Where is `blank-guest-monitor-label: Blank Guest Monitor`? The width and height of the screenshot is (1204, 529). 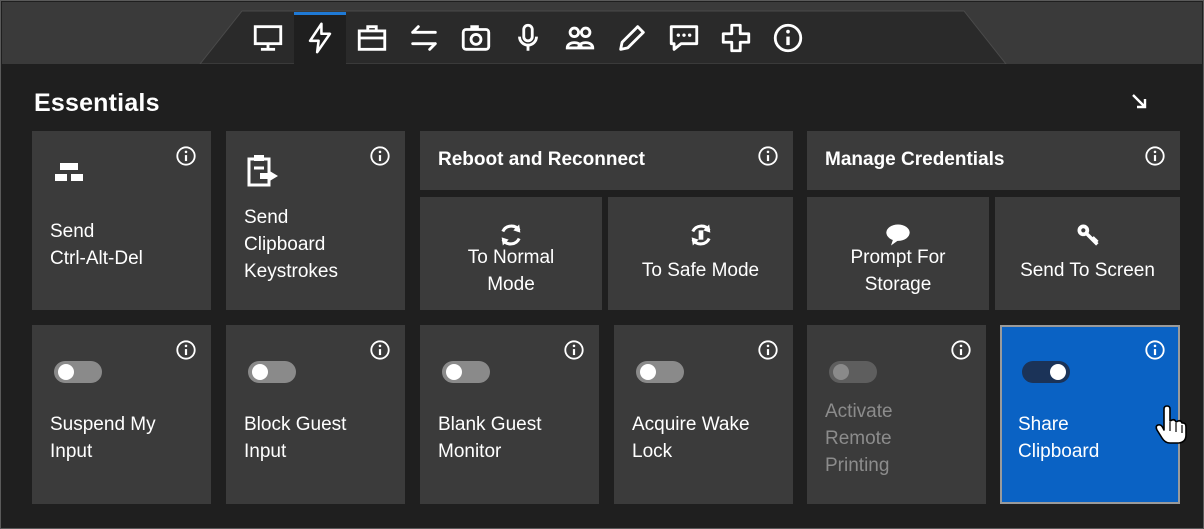
blank-guest-monitor-label: Blank Guest Monitor is located at coordinates (490, 438).